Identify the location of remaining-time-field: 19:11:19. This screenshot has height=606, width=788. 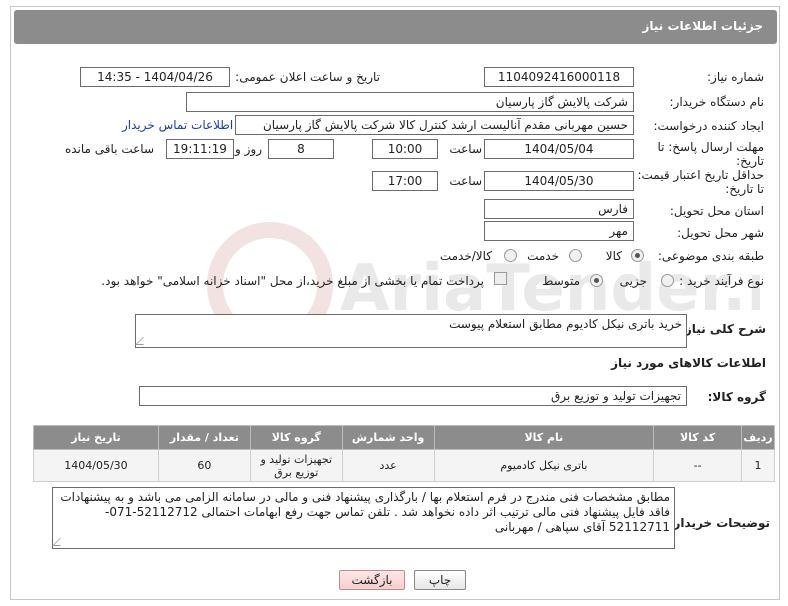
(200, 149).